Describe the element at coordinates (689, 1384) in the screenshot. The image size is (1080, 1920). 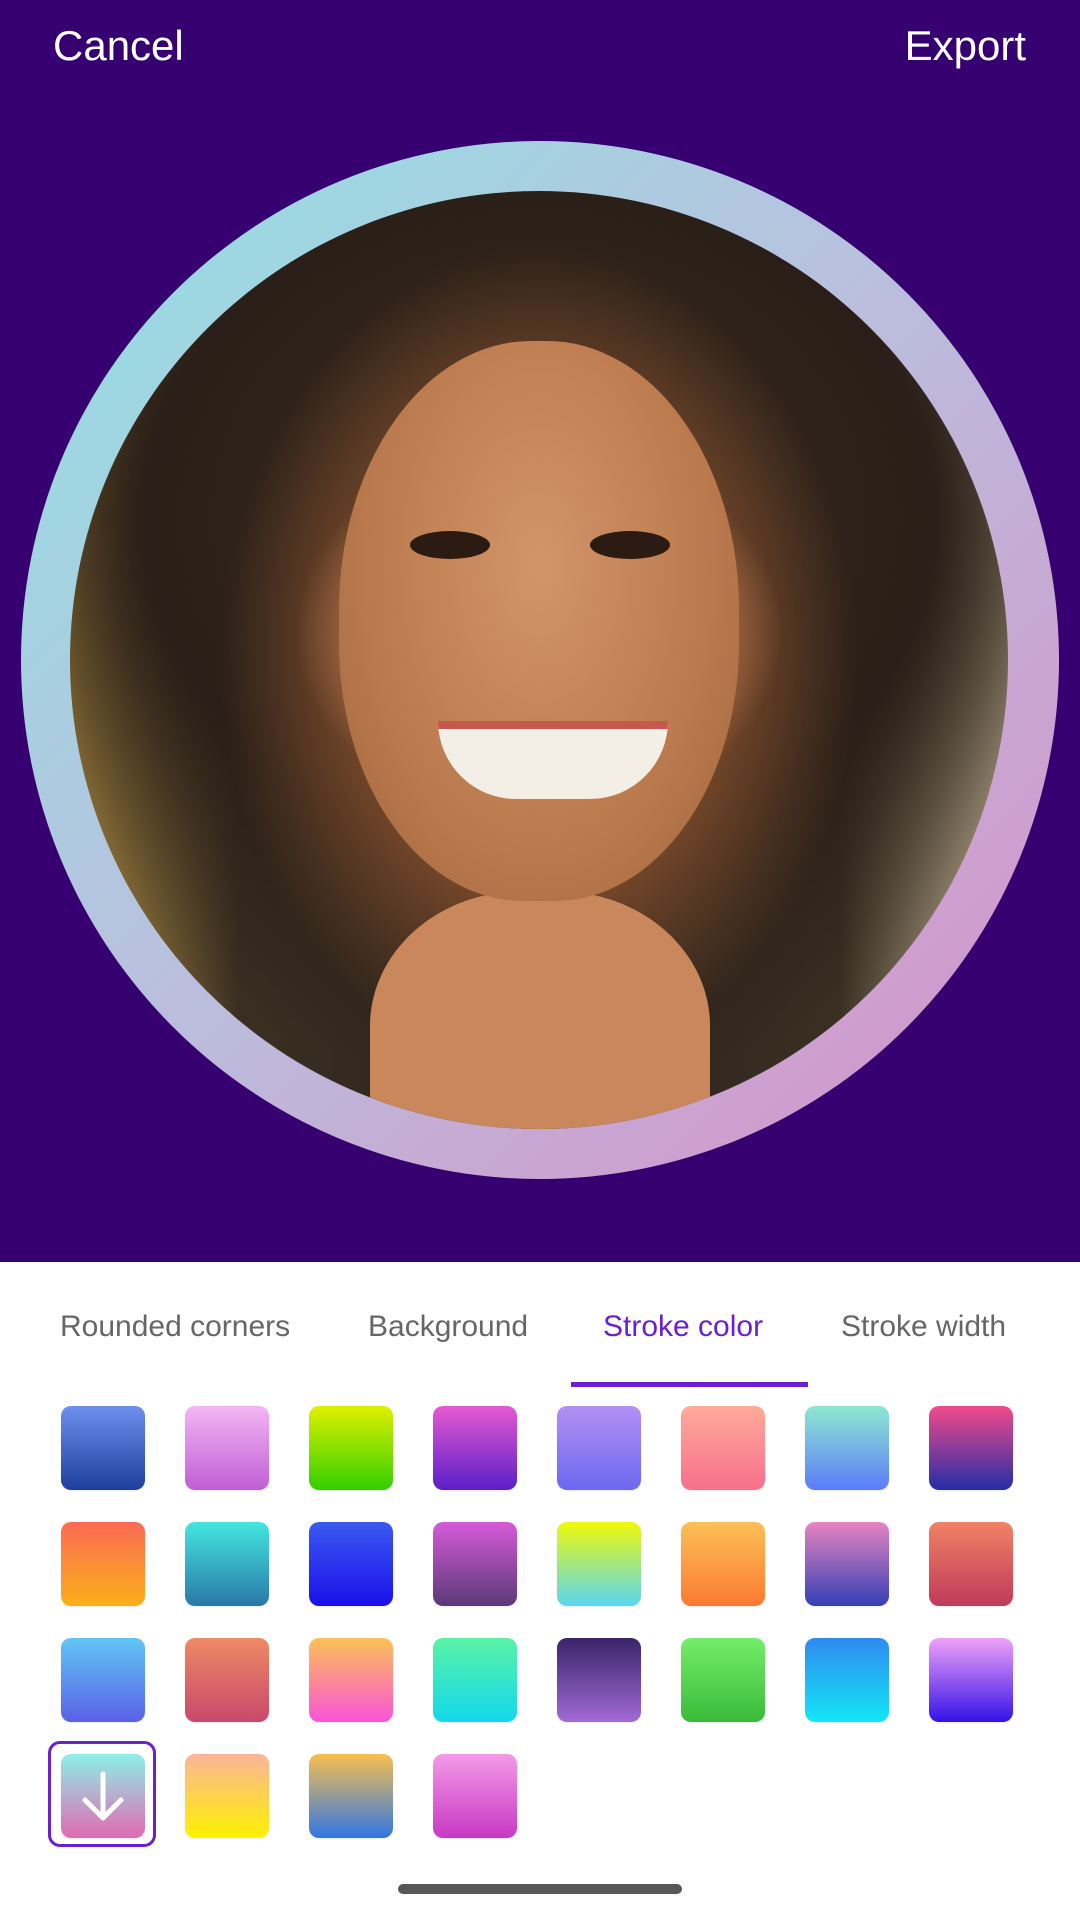
I see `active-tab-indicator` at that location.